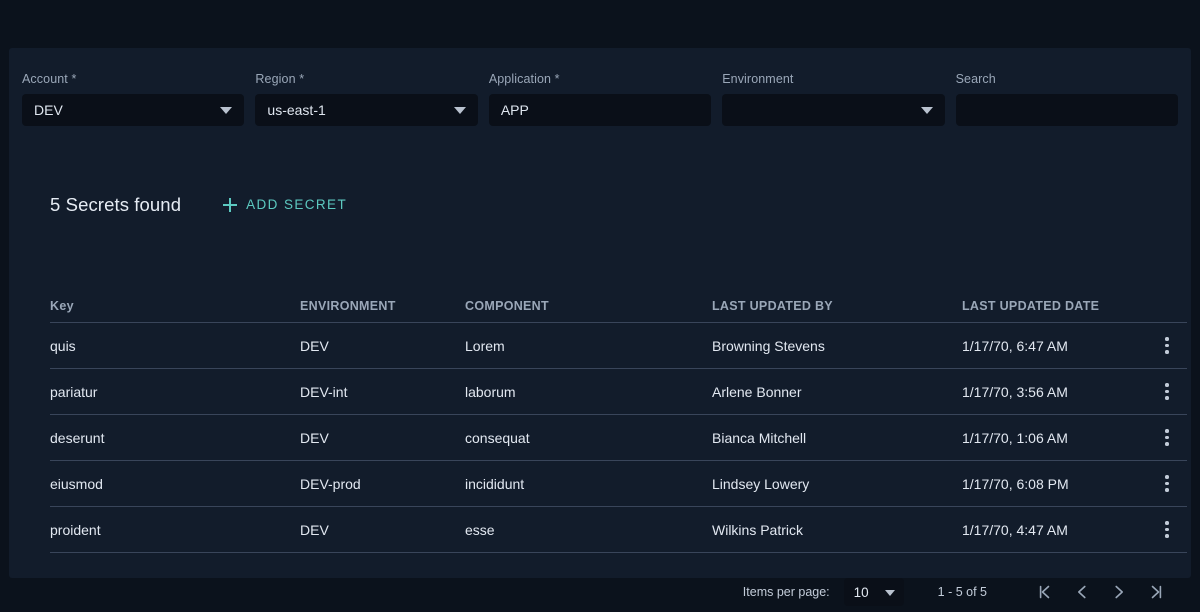 The height and width of the screenshot is (612, 1200). Describe the element at coordinates (497, 437) in the screenshot. I see `cell-component: consequat` at that location.